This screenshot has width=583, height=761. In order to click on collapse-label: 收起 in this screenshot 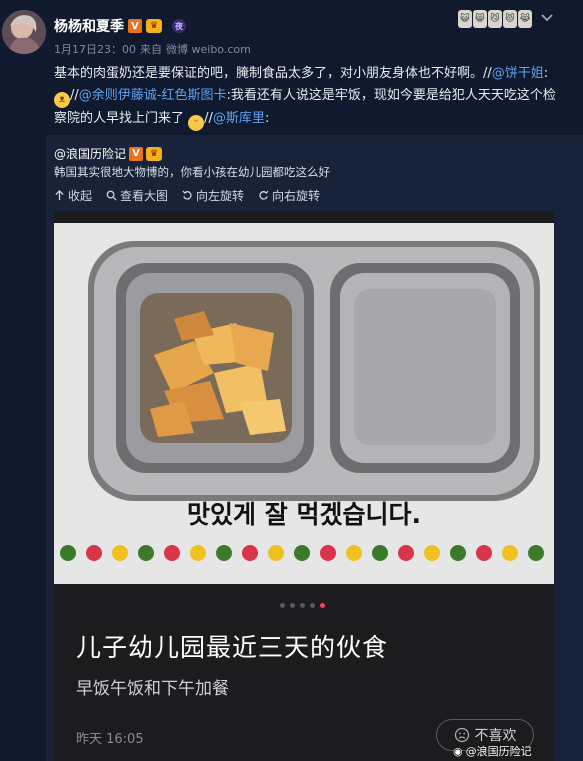, I will do `click(80, 196)`.